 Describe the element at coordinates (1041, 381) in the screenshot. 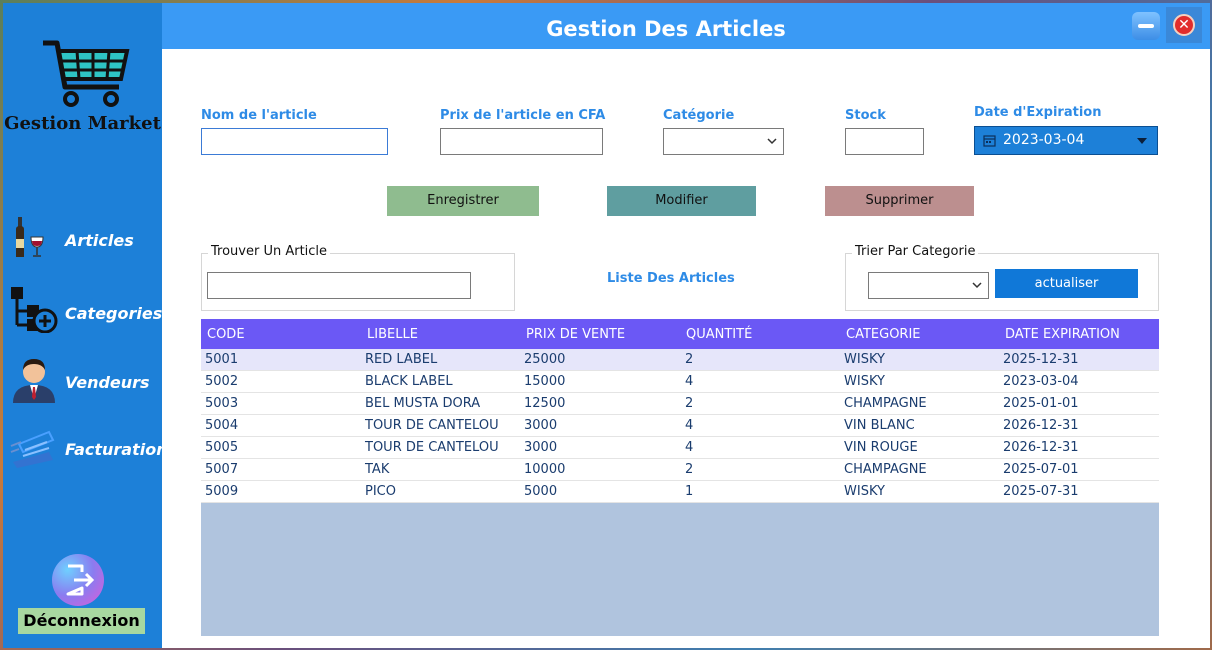

I see `table-cell: 2023-03-04` at that location.